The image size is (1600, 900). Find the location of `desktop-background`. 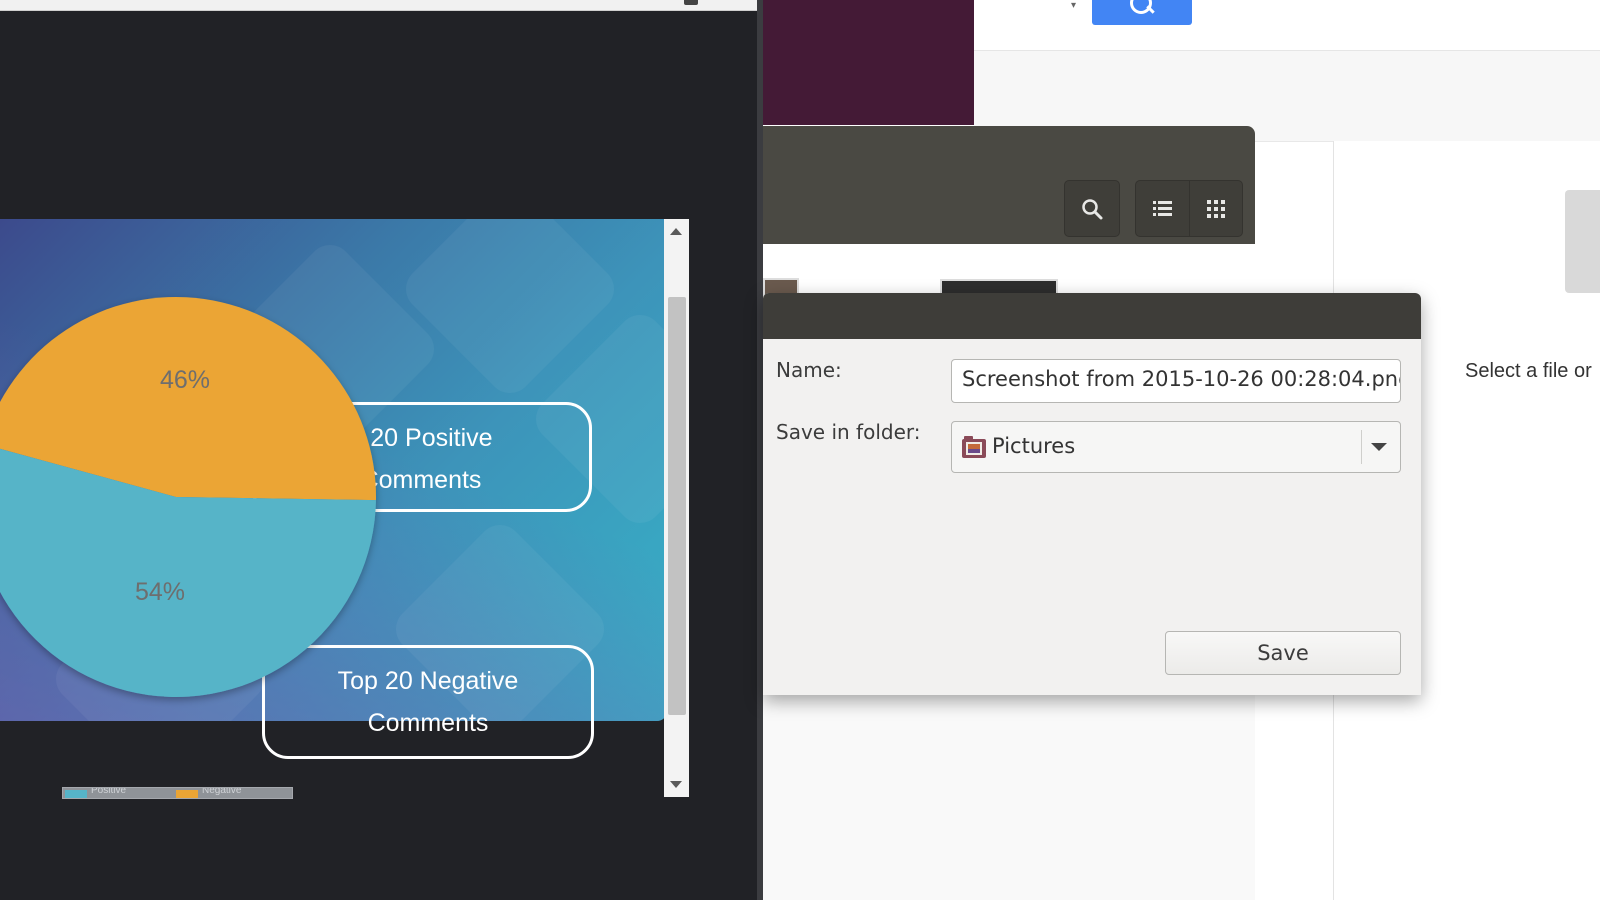

desktop-background is located at coordinates (868, 62).